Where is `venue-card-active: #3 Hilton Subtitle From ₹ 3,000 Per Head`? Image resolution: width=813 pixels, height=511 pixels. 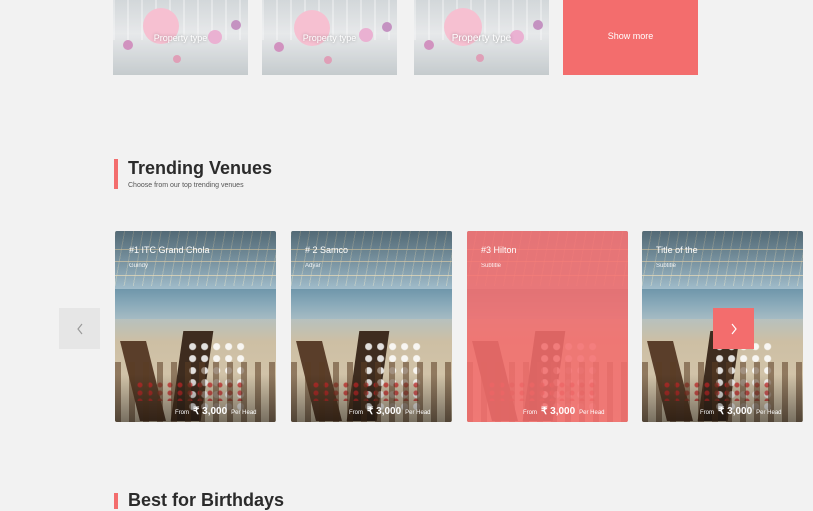
venue-card-active: #3 Hilton Subtitle From ₹ 3,000 Per Head is located at coordinates (547, 326).